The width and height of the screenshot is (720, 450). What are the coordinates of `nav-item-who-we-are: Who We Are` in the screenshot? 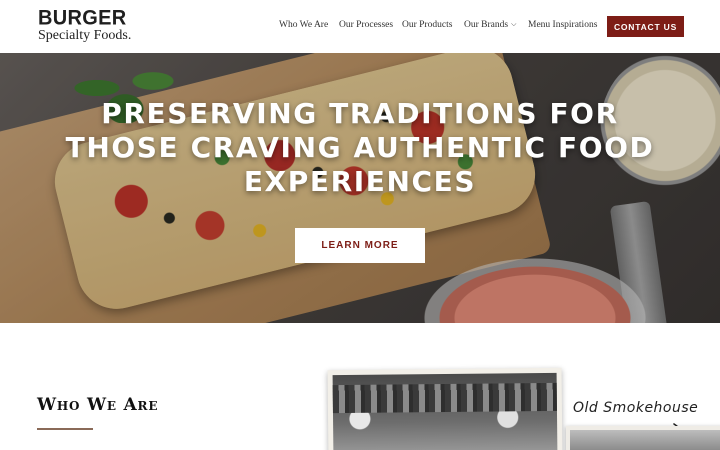 It's located at (303, 25).